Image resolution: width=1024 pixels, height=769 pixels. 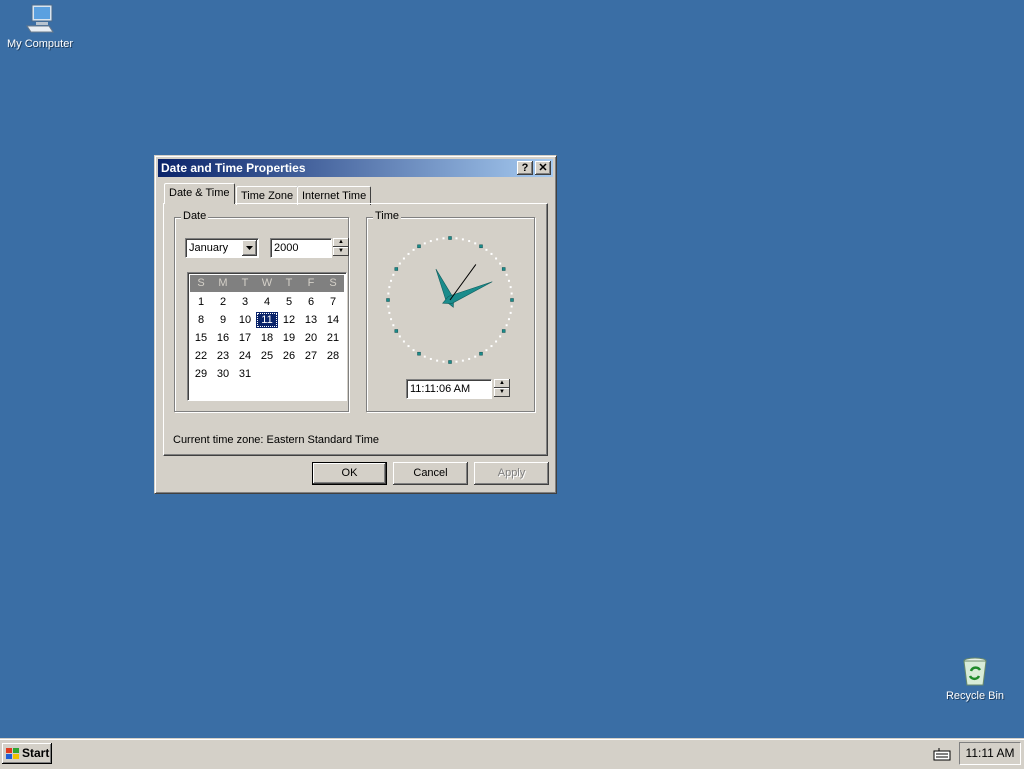 What do you see at coordinates (975, 678) in the screenshot?
I see `recycle-bin-desktop-icon: Recycle Bin` at bounding box center [975, 678].